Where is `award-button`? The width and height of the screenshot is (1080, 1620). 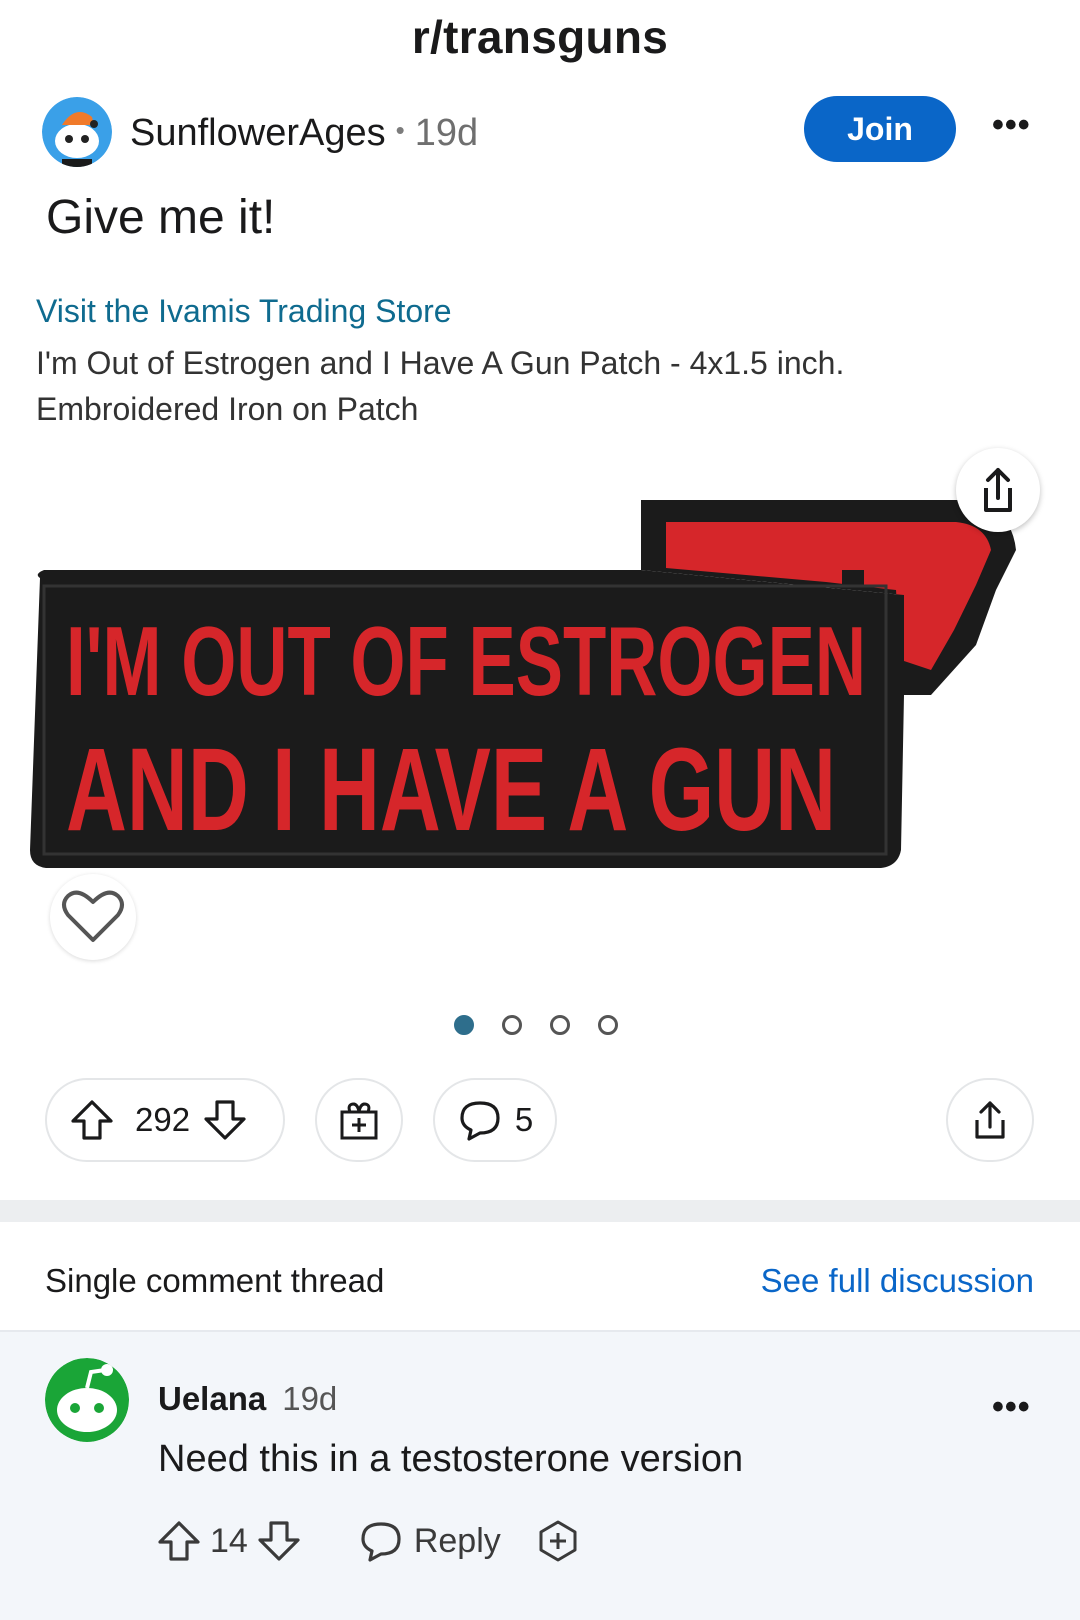 award-button is located at coordinates (359, 1120).